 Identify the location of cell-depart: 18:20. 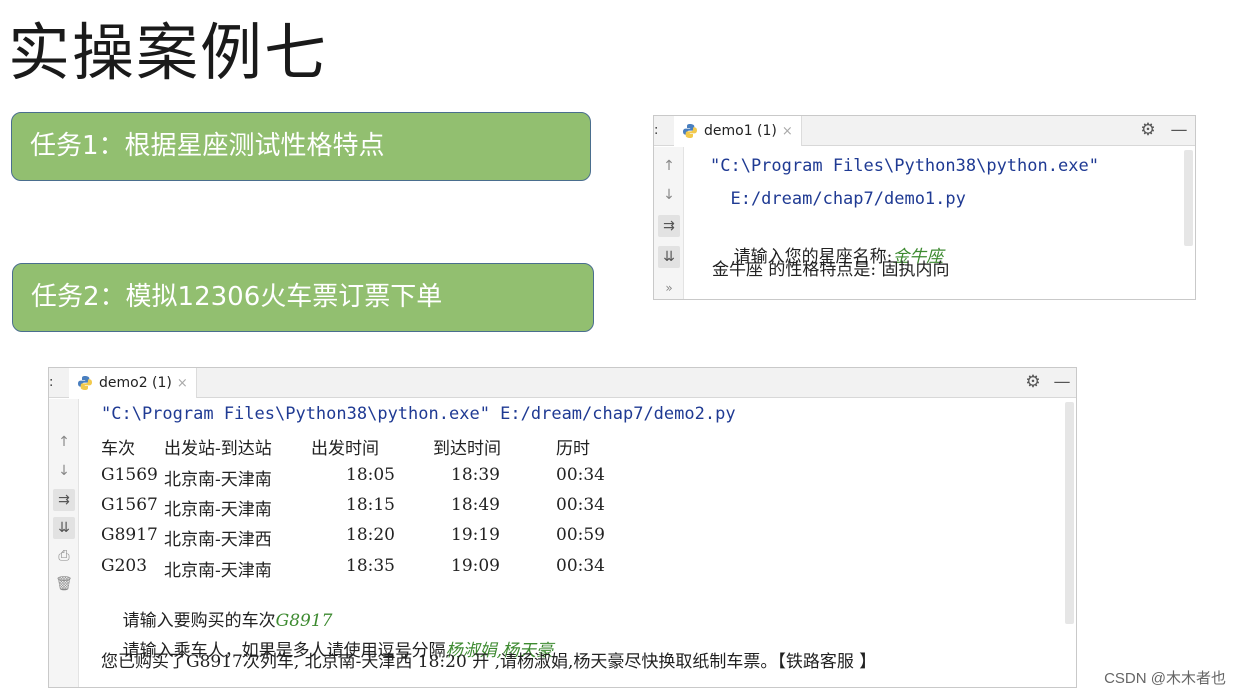
(370, 535).